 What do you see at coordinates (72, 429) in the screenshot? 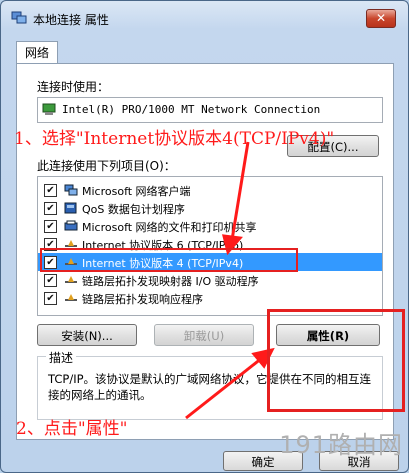
I see `annotation-step2: 2、点击"属性"` at bounding box center [72, 429].